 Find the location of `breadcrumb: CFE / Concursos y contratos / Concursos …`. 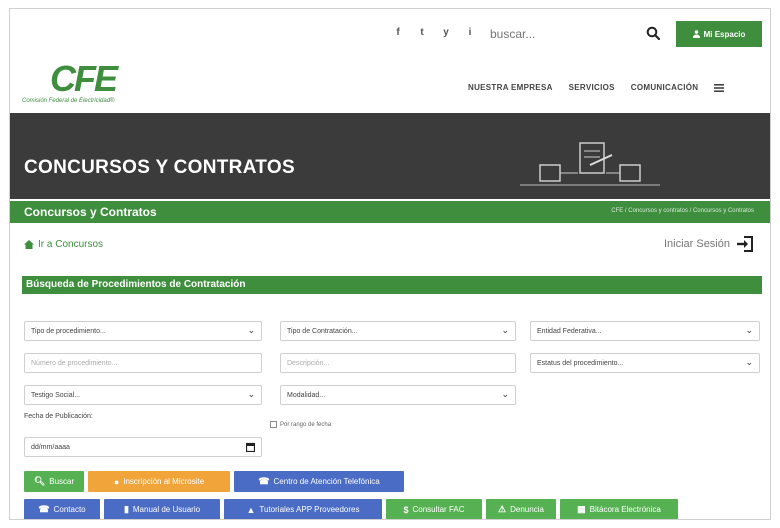

breadcrumb: CFE / Concursos y contratos / Concursos … is located at coordinates (682, 211).